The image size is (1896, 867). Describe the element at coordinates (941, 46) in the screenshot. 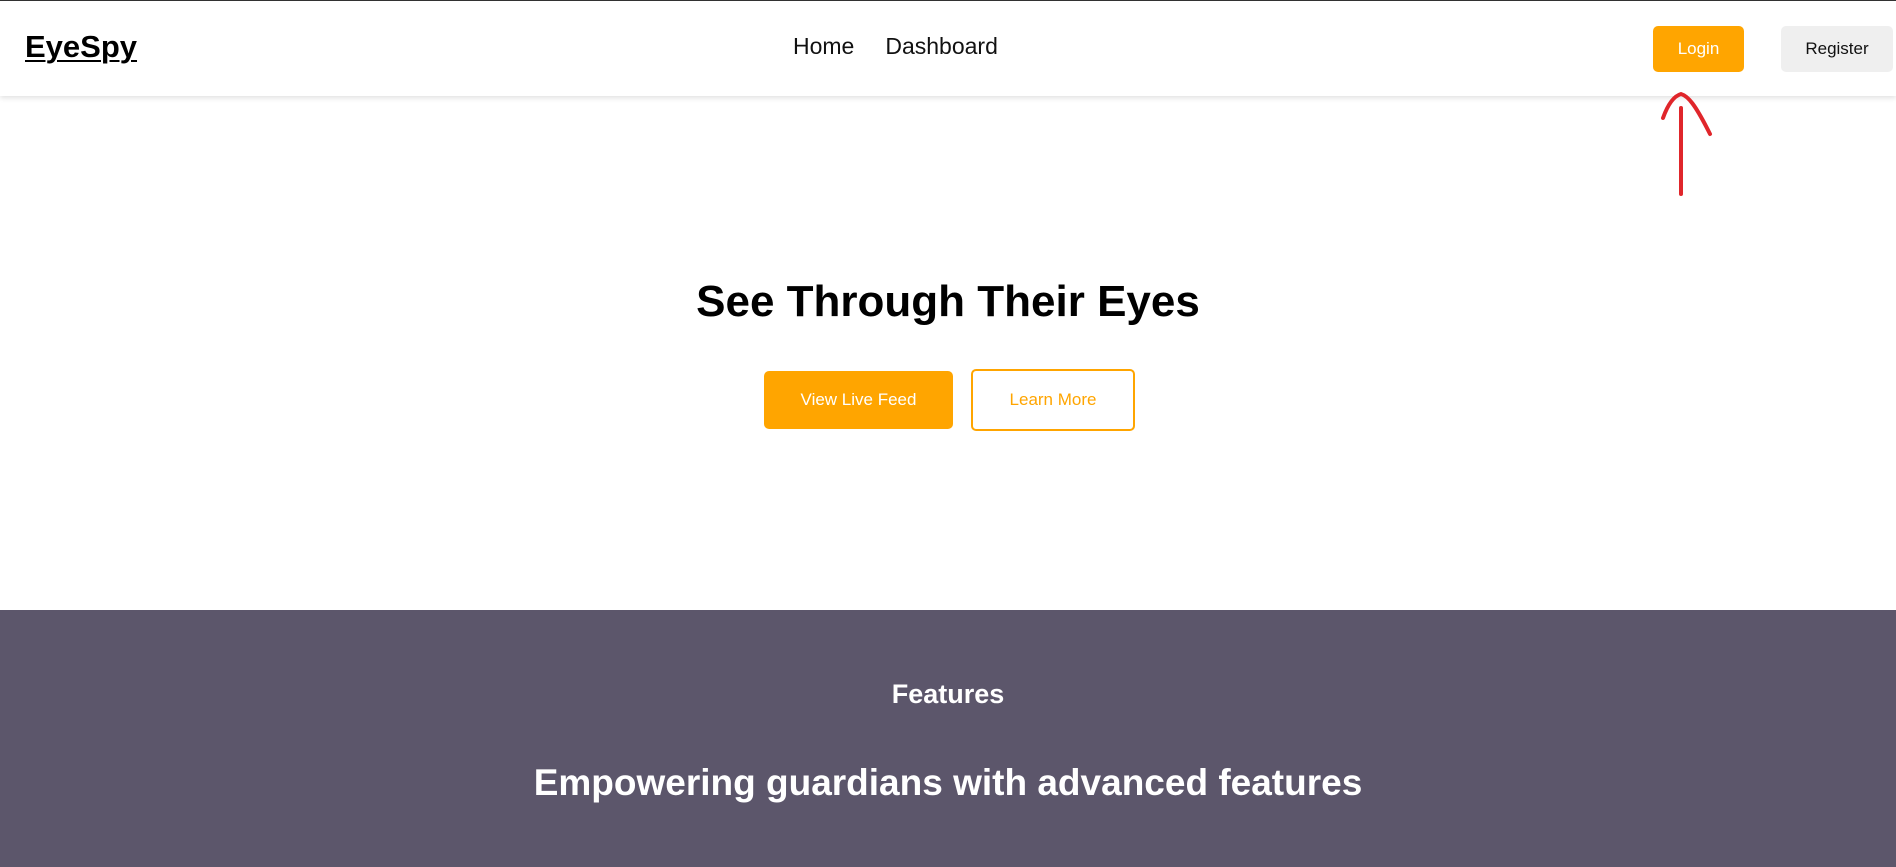

I see `nav-dashboard-link: Dashboard` at that location.